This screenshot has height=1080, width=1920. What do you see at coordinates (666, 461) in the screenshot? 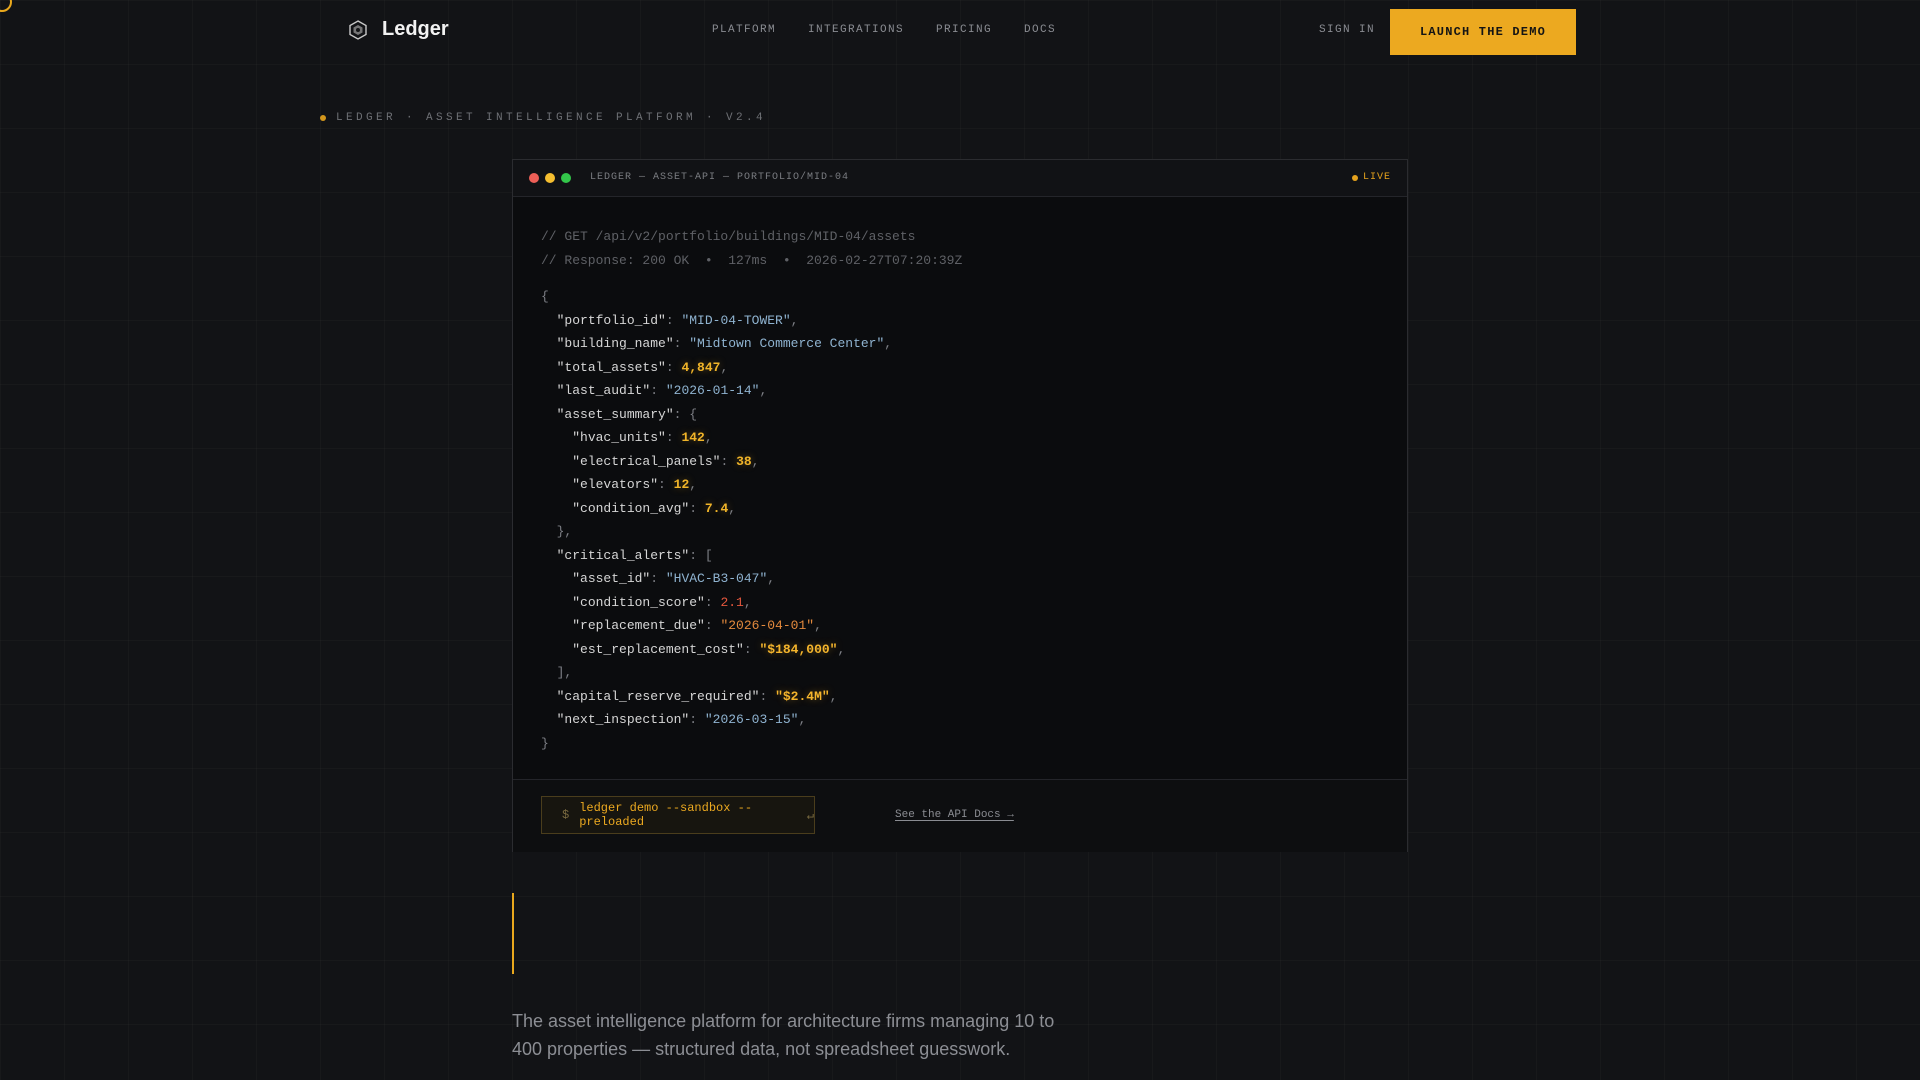
I see `json-line-electrical-panels: "electrical_panels": 38,` at bounding box center [666, 461].